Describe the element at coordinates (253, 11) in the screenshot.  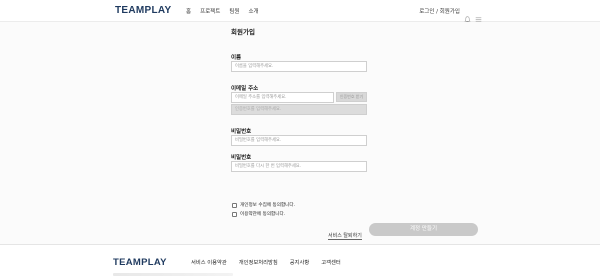
I see `nav-item-about: 소개` at that location.